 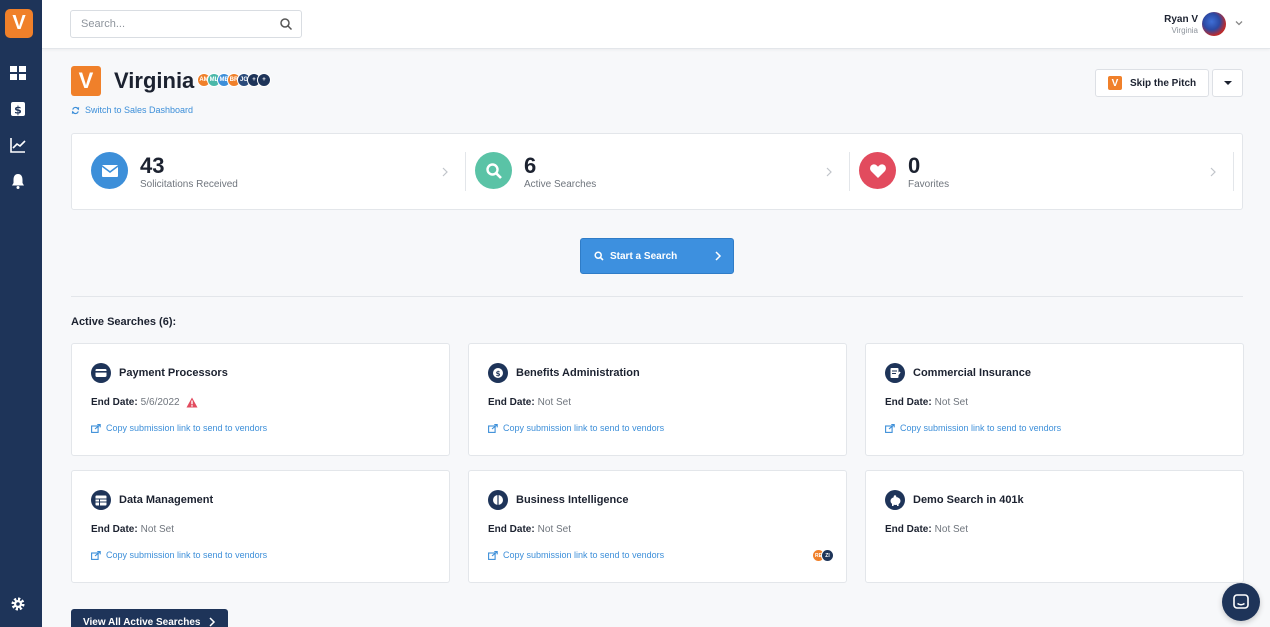 What do you see at coordinates (827, 555) in the screenshot?
I see `vendor-badge: ZI` at bounding box center [827, 555].